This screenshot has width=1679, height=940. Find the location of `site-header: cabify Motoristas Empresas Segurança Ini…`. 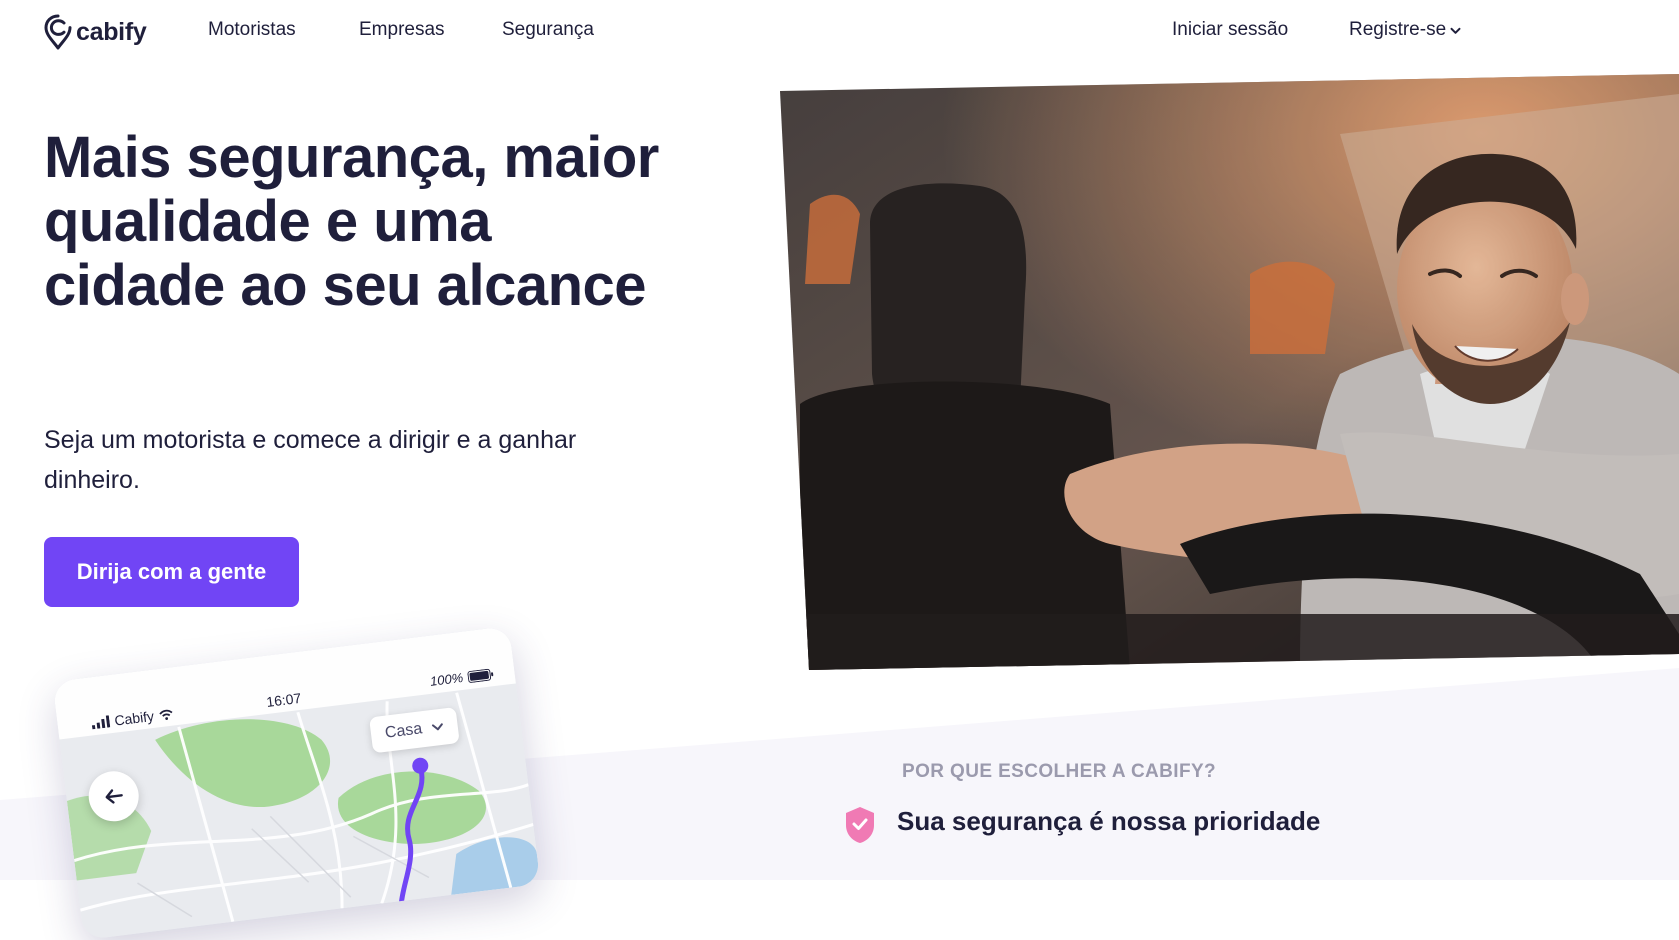

site-header: cabify Motoristas Empresas Segurança Ini… is located at coordinates (839, 31).